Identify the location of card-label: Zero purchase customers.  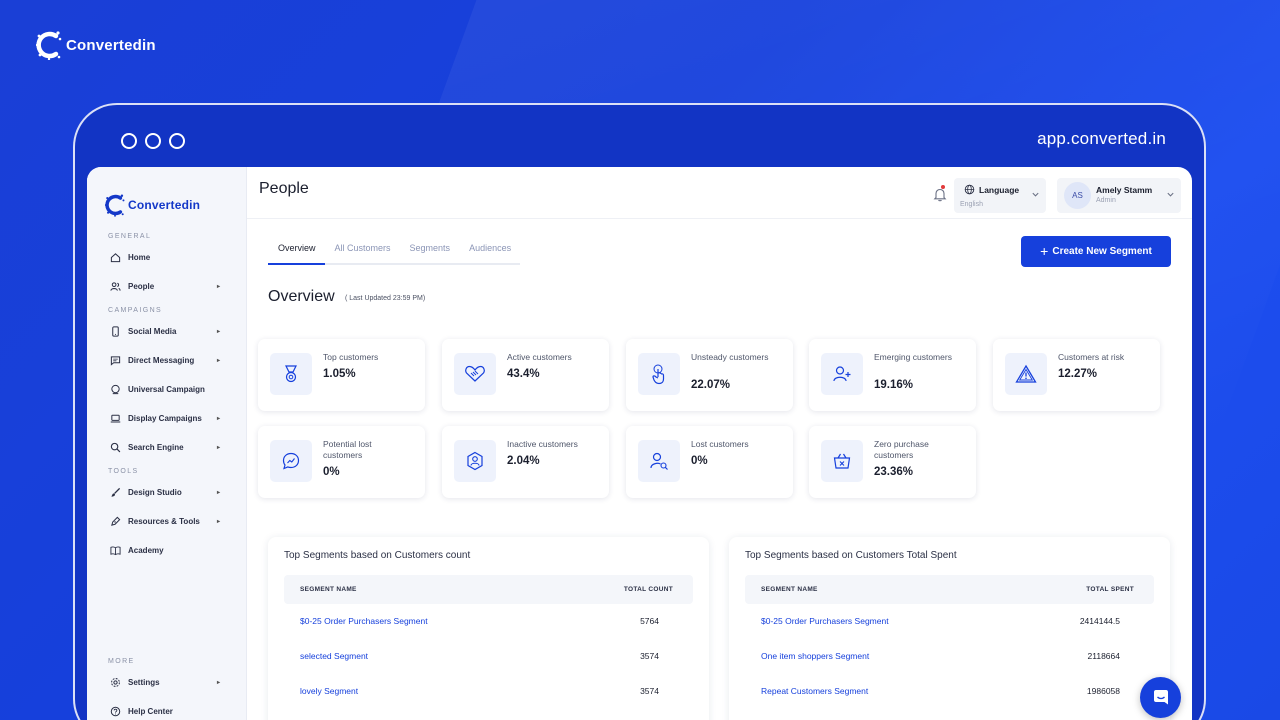
(901, 449).